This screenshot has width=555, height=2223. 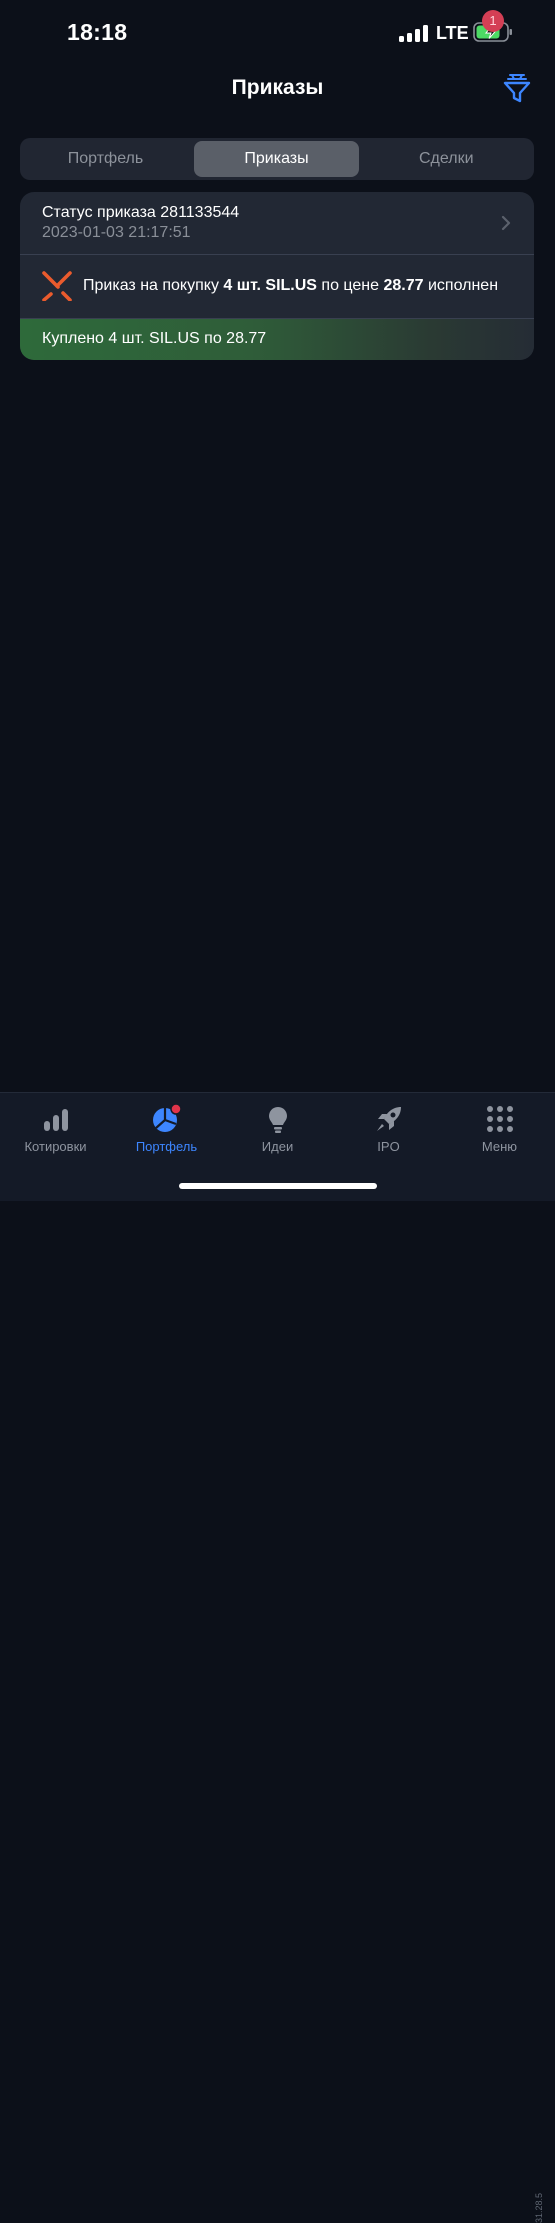 I want to click on network-type: LTE, so click(x=452, y=33).